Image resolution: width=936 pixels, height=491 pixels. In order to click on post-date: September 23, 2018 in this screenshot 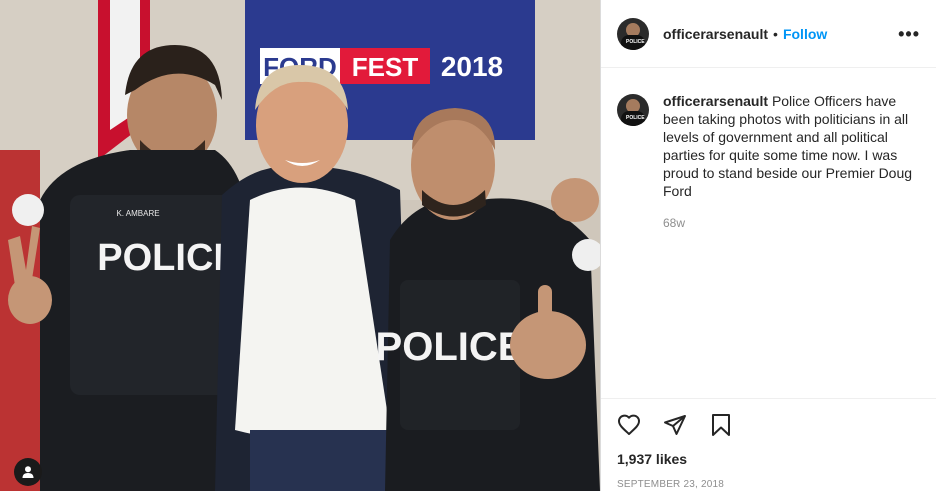, I will do `click(768, 478)`.